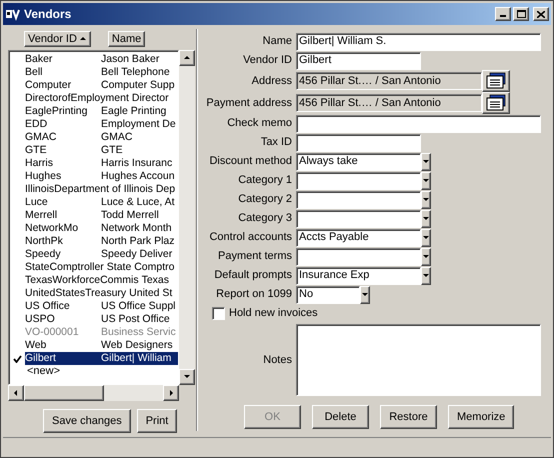 The image size is (554, 458). Describe the element at coordinates (101, 85) in the screenshot. I see `list-row: Computer Computer Supp` at that location.